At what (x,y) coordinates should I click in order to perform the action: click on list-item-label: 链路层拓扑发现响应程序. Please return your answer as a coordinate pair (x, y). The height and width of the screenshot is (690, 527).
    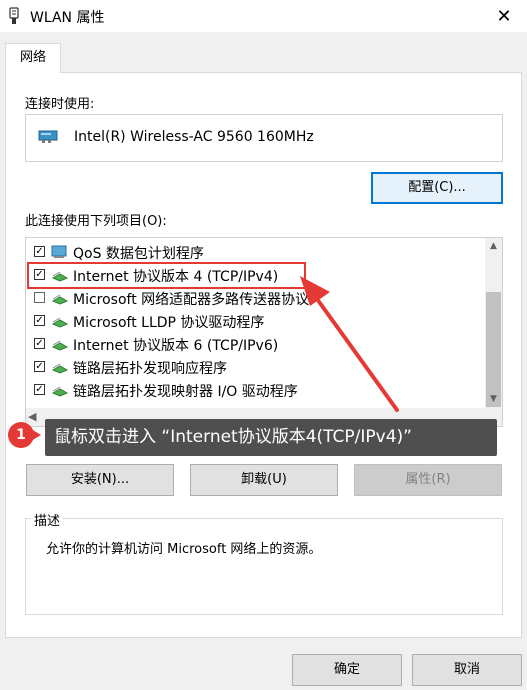
    Looking at the image, I should click on (150, 369).